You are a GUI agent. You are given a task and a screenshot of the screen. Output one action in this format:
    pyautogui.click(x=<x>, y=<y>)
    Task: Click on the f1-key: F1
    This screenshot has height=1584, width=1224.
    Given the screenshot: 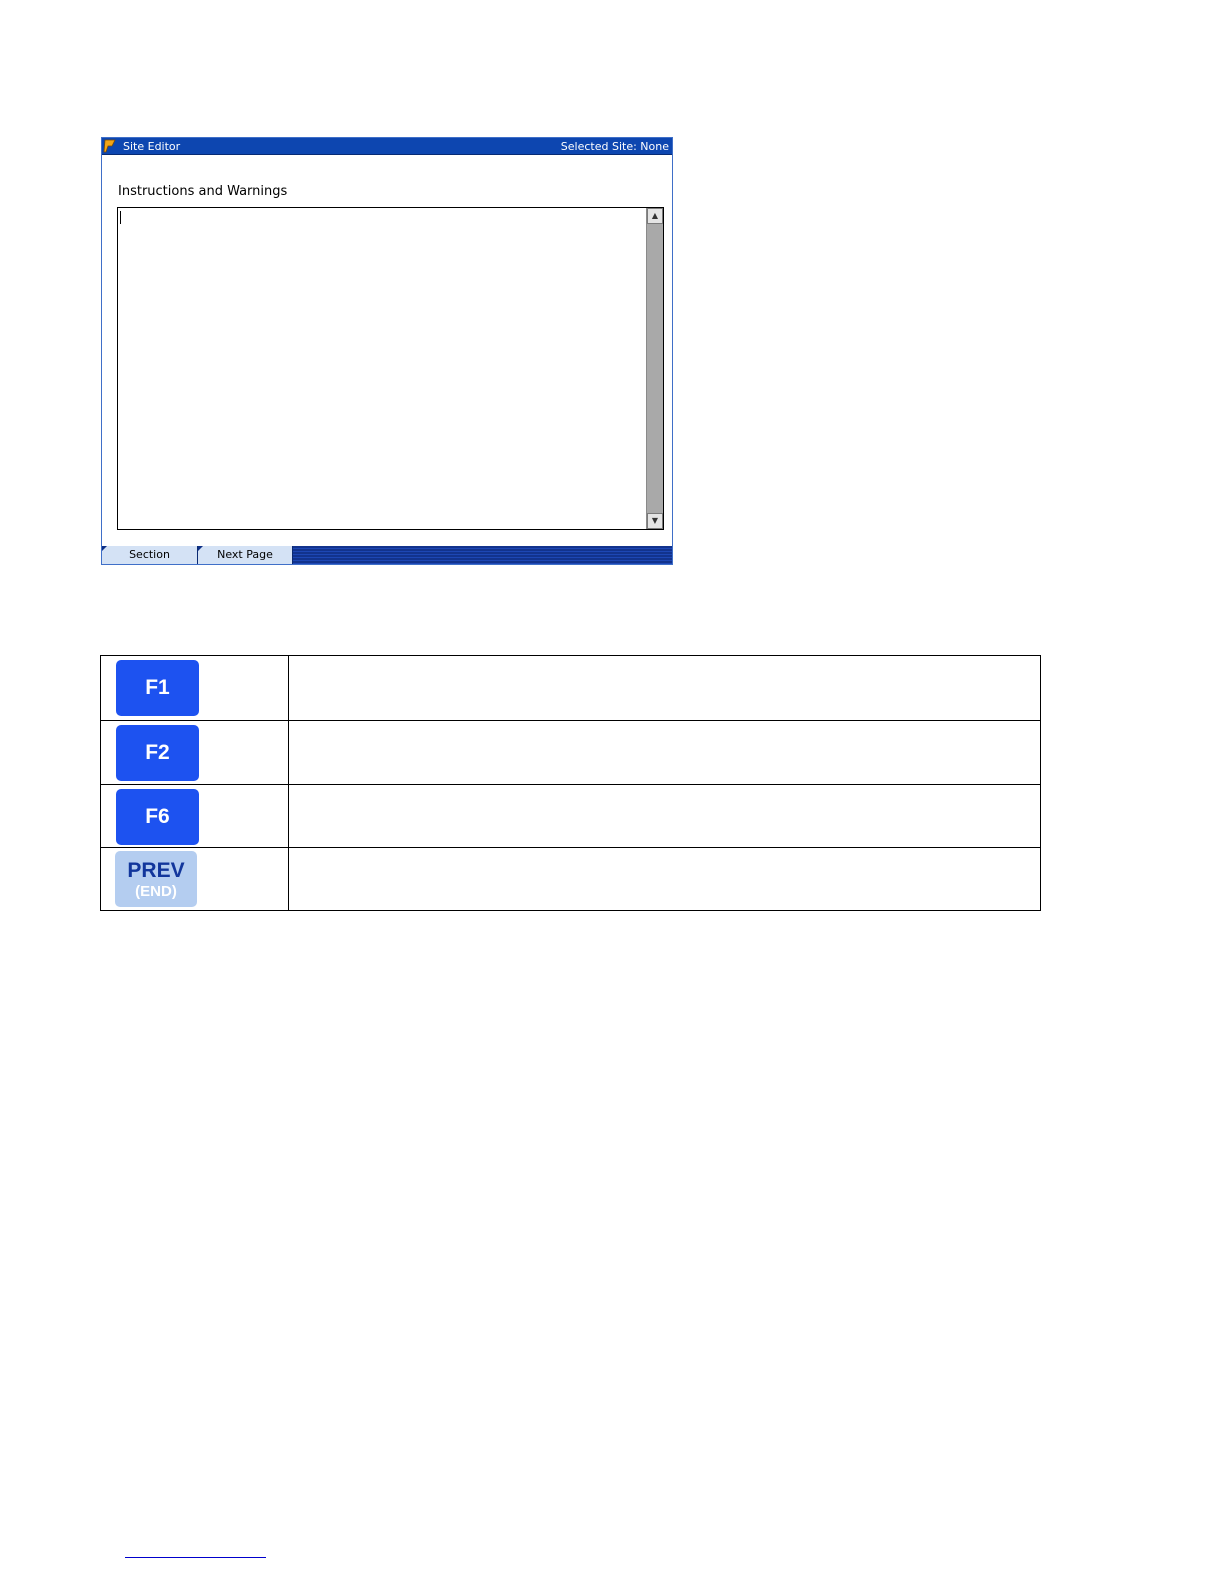 What is the action you would take?
    pyautogui.click(x=157, y=688)
    